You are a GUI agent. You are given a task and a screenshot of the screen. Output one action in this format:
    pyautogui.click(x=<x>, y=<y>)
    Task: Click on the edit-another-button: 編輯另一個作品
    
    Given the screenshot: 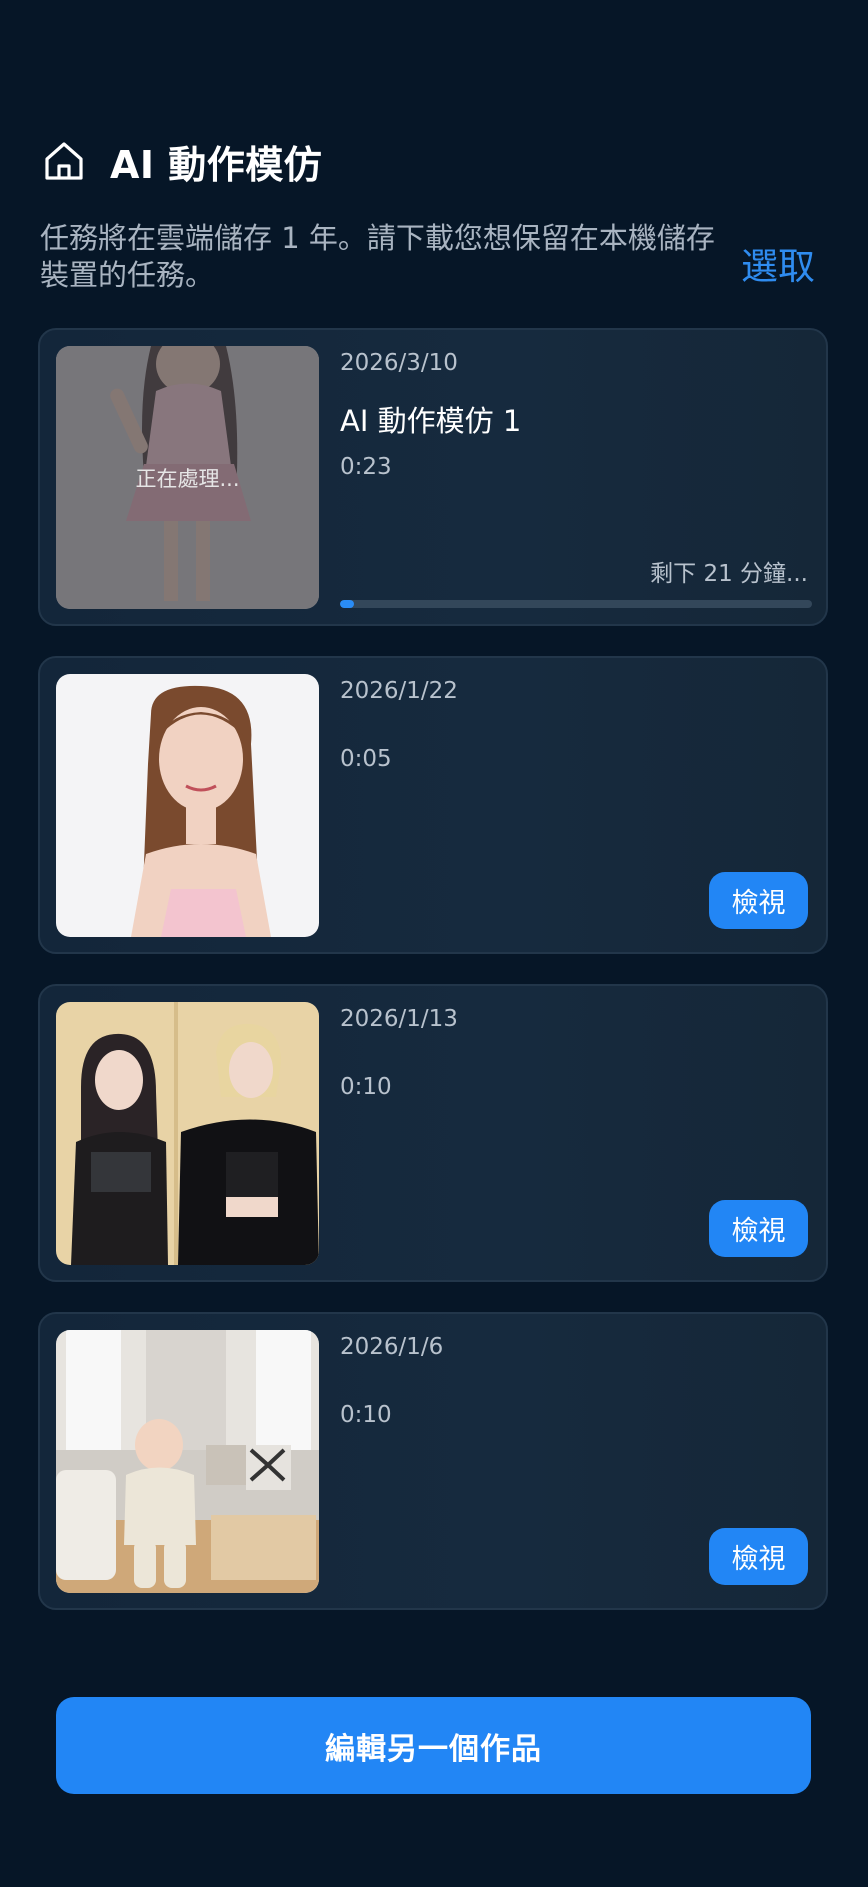 What is the action you would take?
    pyautogui.click(x=433, y=1745)
    